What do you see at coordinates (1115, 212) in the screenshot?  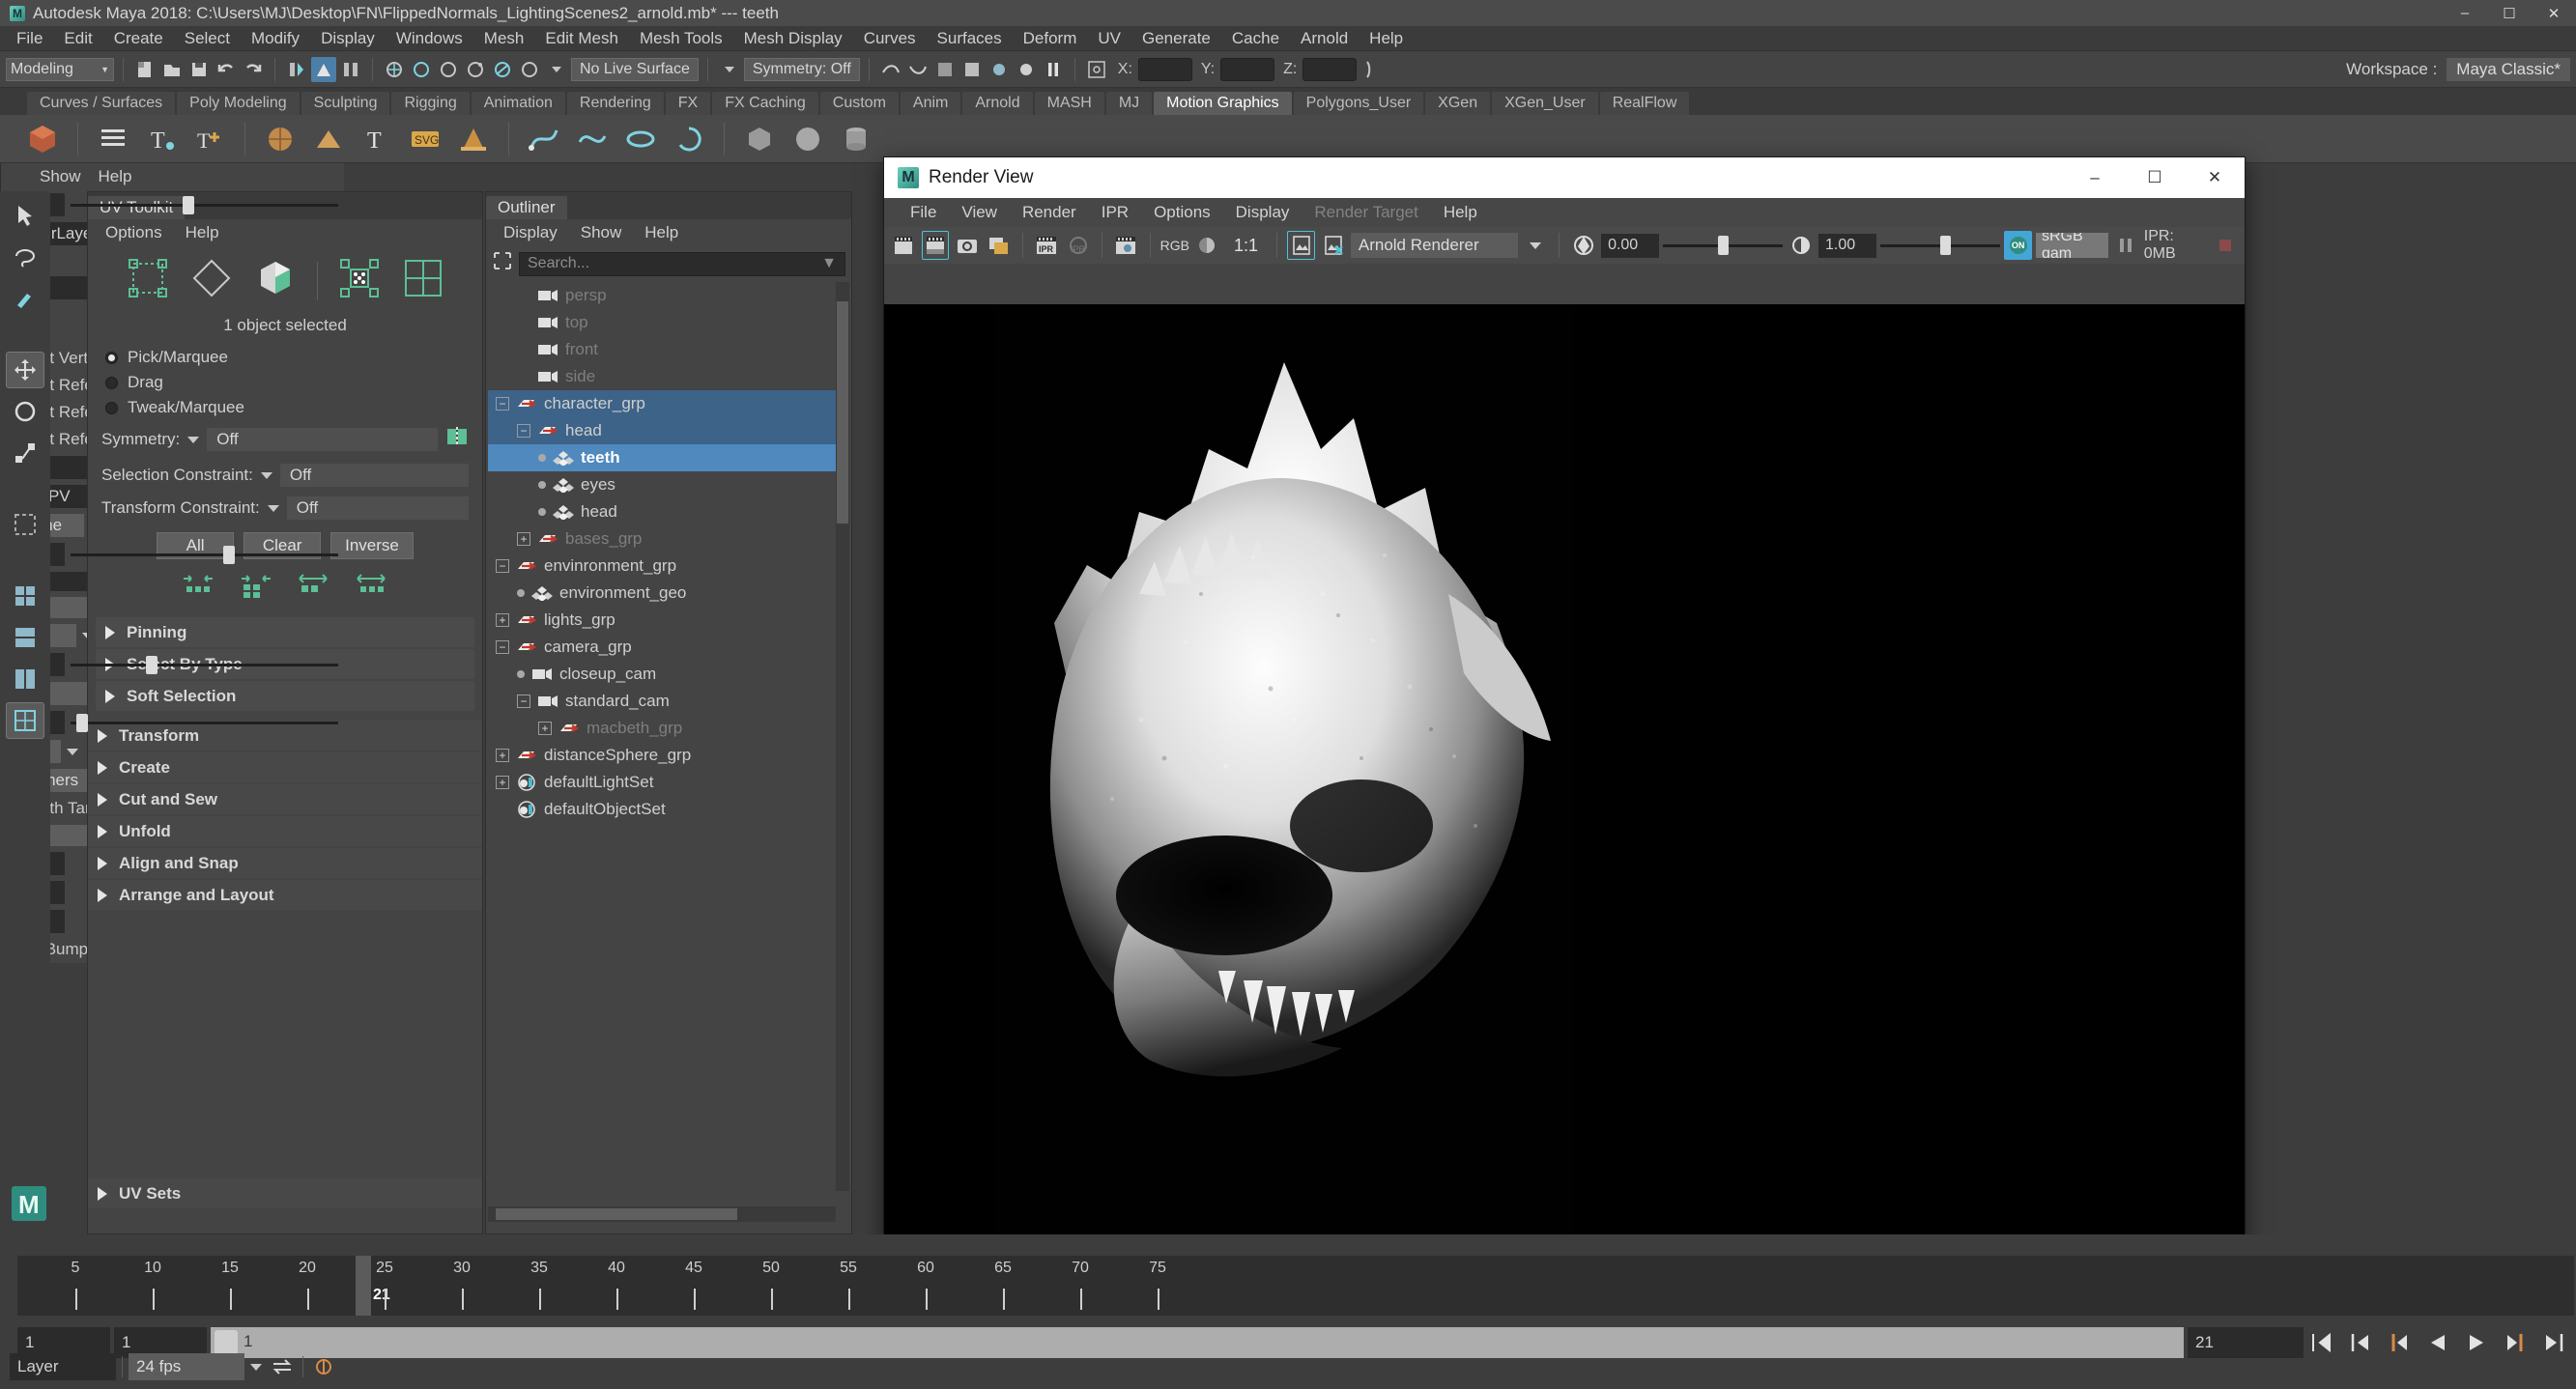 I see `render-view-menu-ipr: IPR` at bounding box center [1115, 212].